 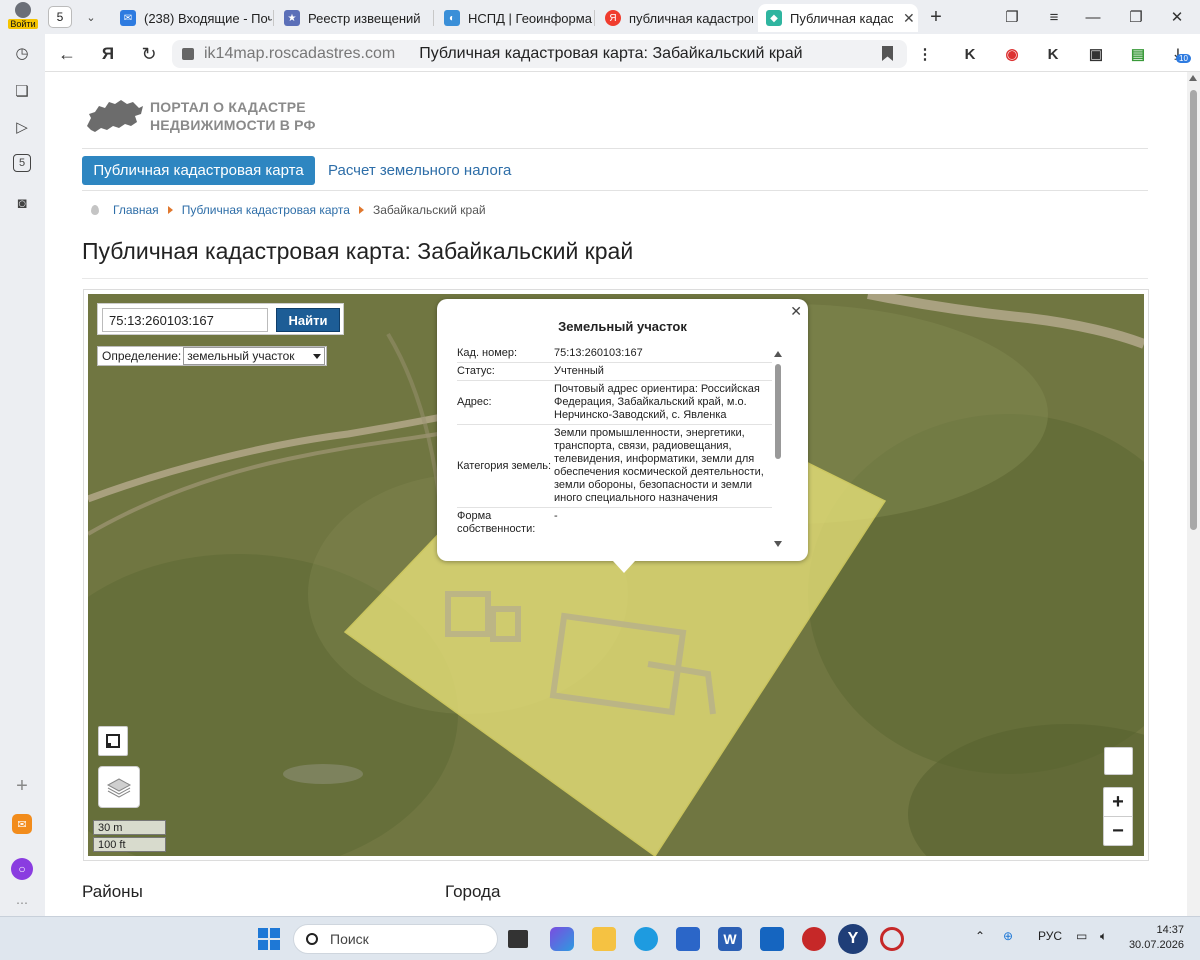 I want to click on history-icon: ◷, so click(x=22, y=53).